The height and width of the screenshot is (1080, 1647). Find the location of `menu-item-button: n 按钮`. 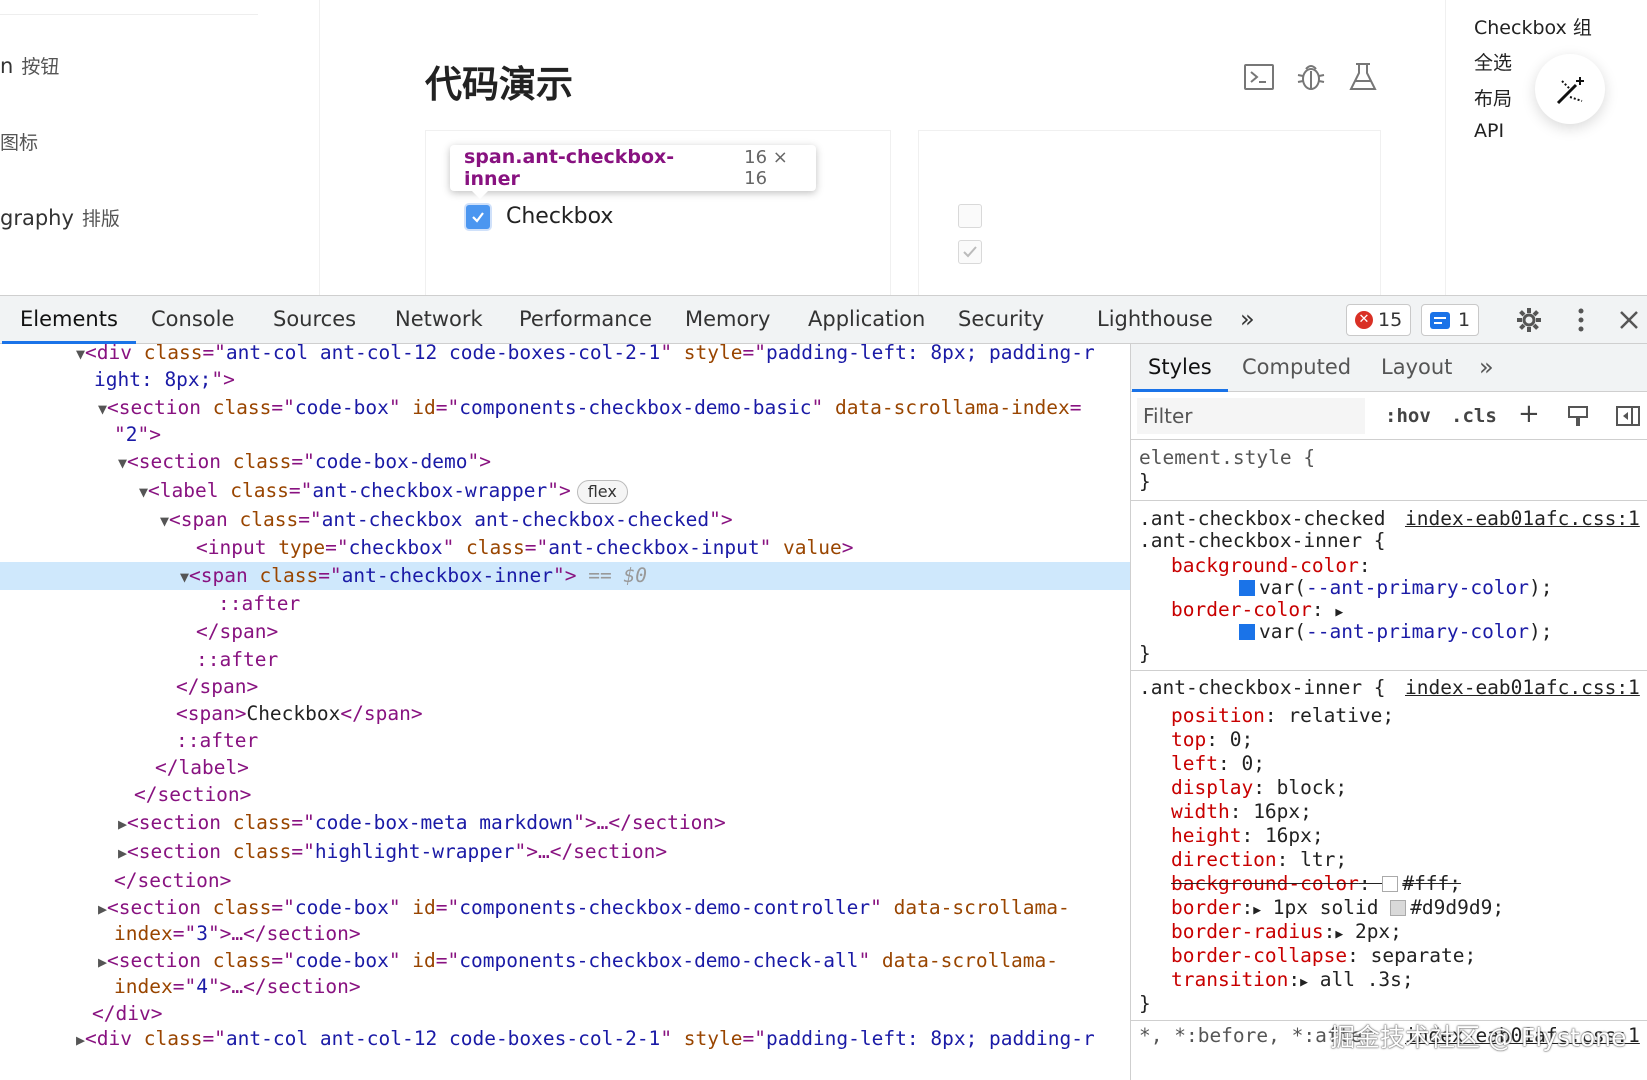

menu-item-button: n 按钮 is located at coordinates (29, 65).